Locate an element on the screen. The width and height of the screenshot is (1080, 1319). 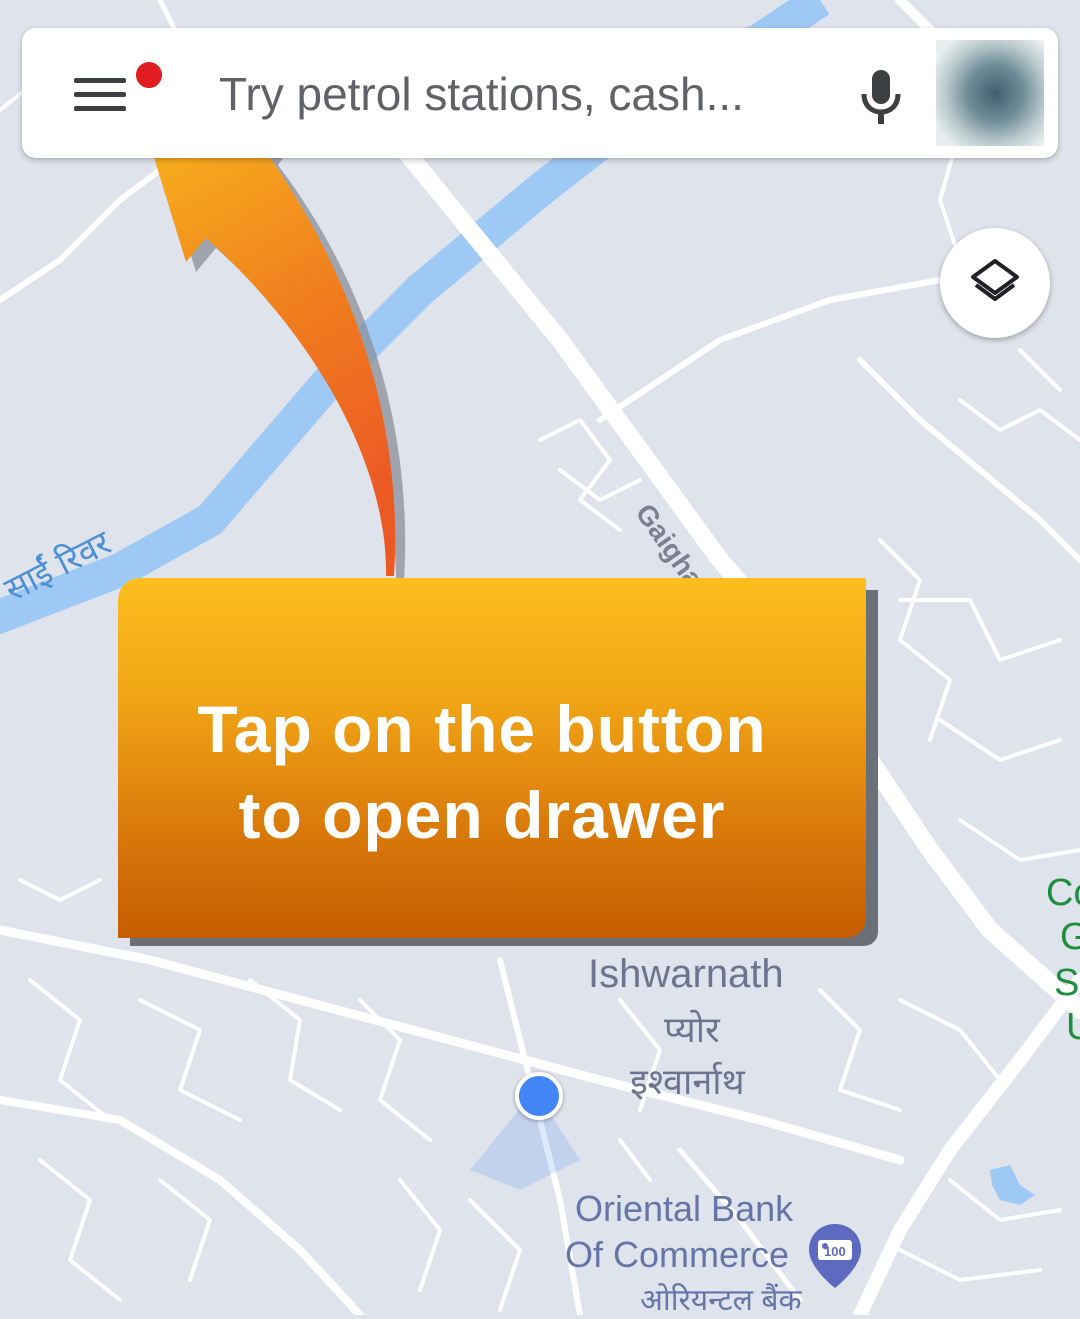
map-label-right-edge-2: G is located at coordinates (1070, 937).